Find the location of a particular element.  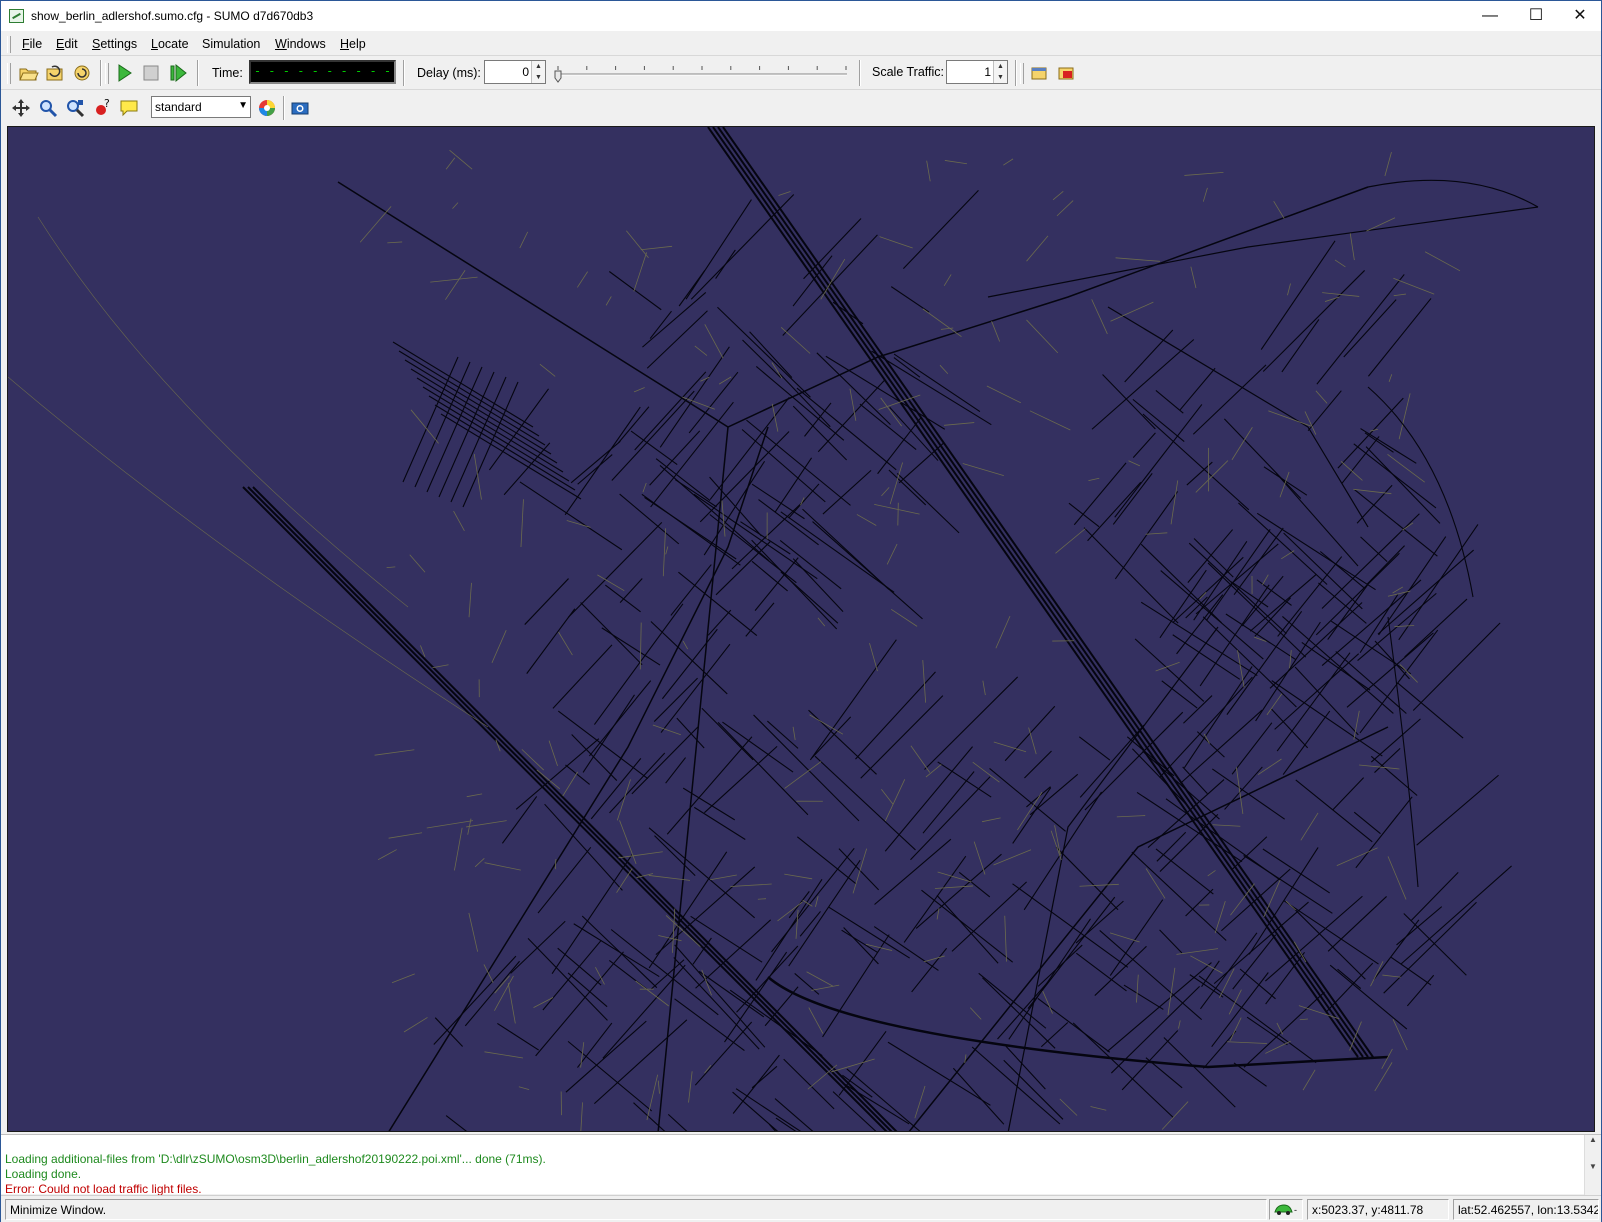

open-icon is located at coordinates (28, 73).